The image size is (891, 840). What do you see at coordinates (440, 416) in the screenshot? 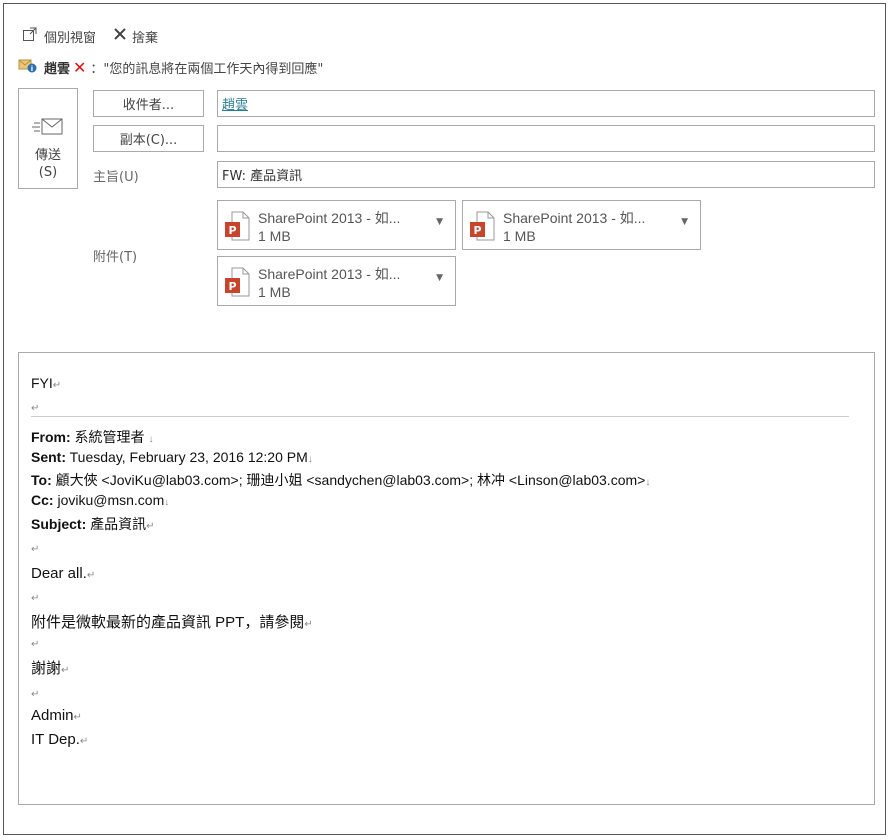
I see `divider` at bounding box center [440, 416].